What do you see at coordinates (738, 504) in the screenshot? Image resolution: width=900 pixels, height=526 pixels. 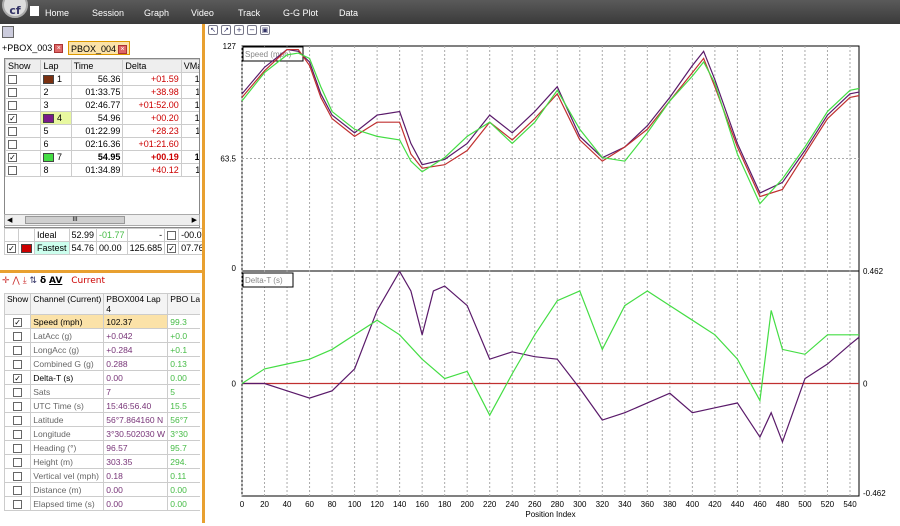 I see `x-tick-label: 440` at bounding box center [738, 504].